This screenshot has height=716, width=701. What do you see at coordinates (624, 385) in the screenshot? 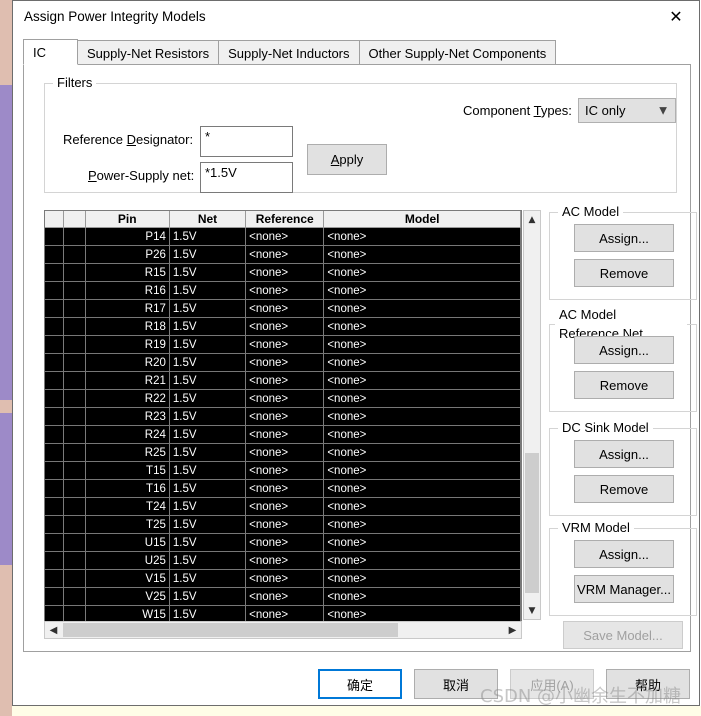
I see `ac-model-reference-net-remove-button: Remove` at bounding box center [624, 385].